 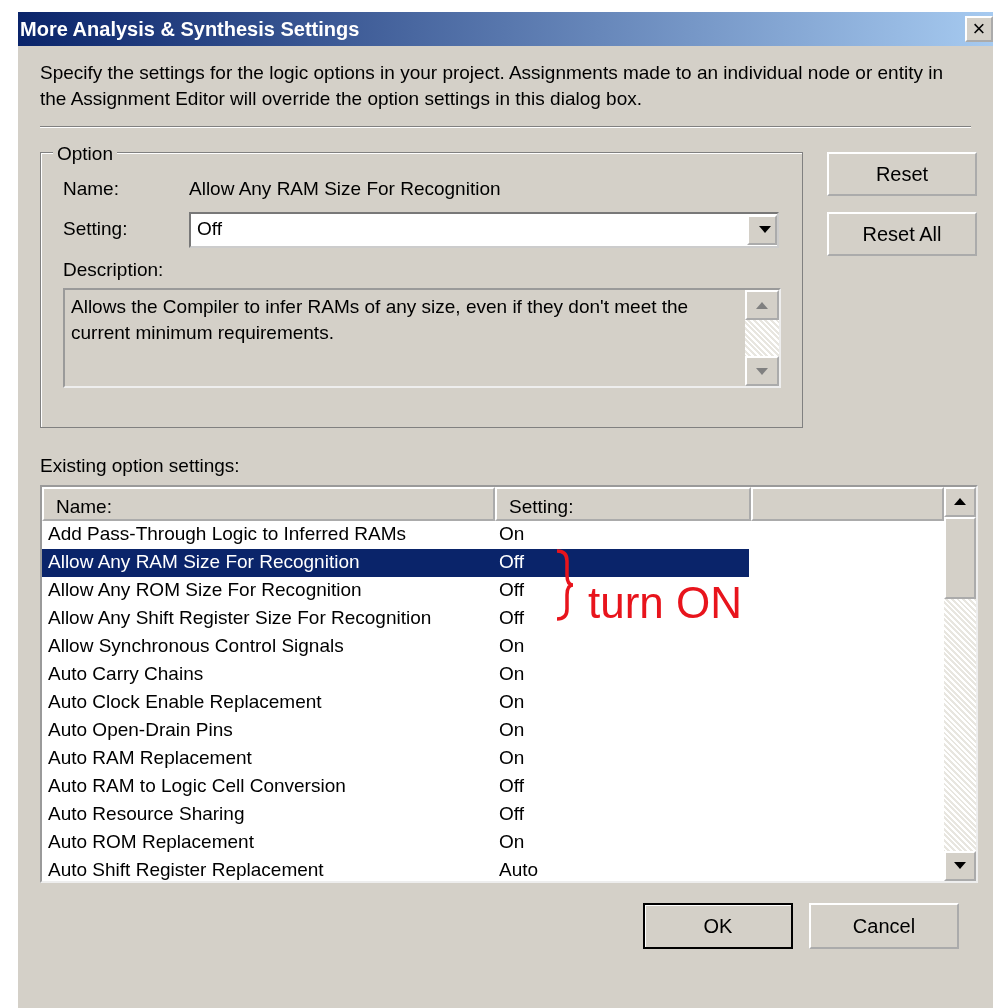 I want to click on window-title: More Analysis & Synthesis Settings, so click(x=190, y=29).